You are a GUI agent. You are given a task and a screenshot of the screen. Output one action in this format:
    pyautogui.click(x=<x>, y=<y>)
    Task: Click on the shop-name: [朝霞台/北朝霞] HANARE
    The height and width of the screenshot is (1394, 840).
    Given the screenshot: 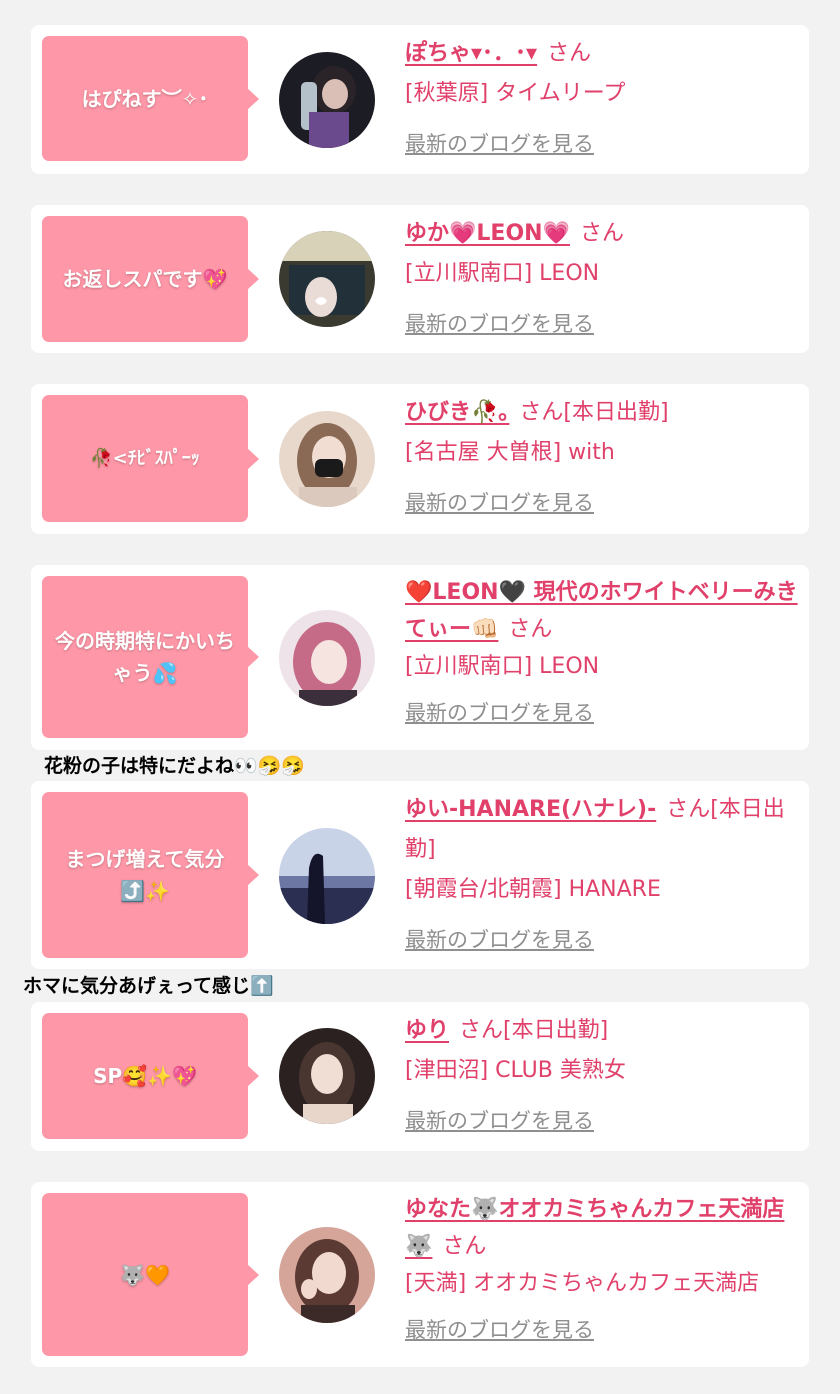 What is the action you would take?
    pyautogui.click(x=533, y=889)
    